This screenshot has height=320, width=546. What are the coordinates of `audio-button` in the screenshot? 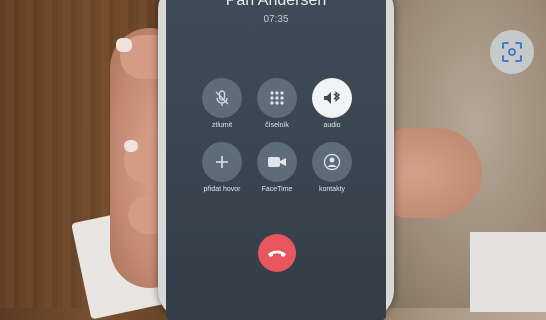 It's located at (332, 98).